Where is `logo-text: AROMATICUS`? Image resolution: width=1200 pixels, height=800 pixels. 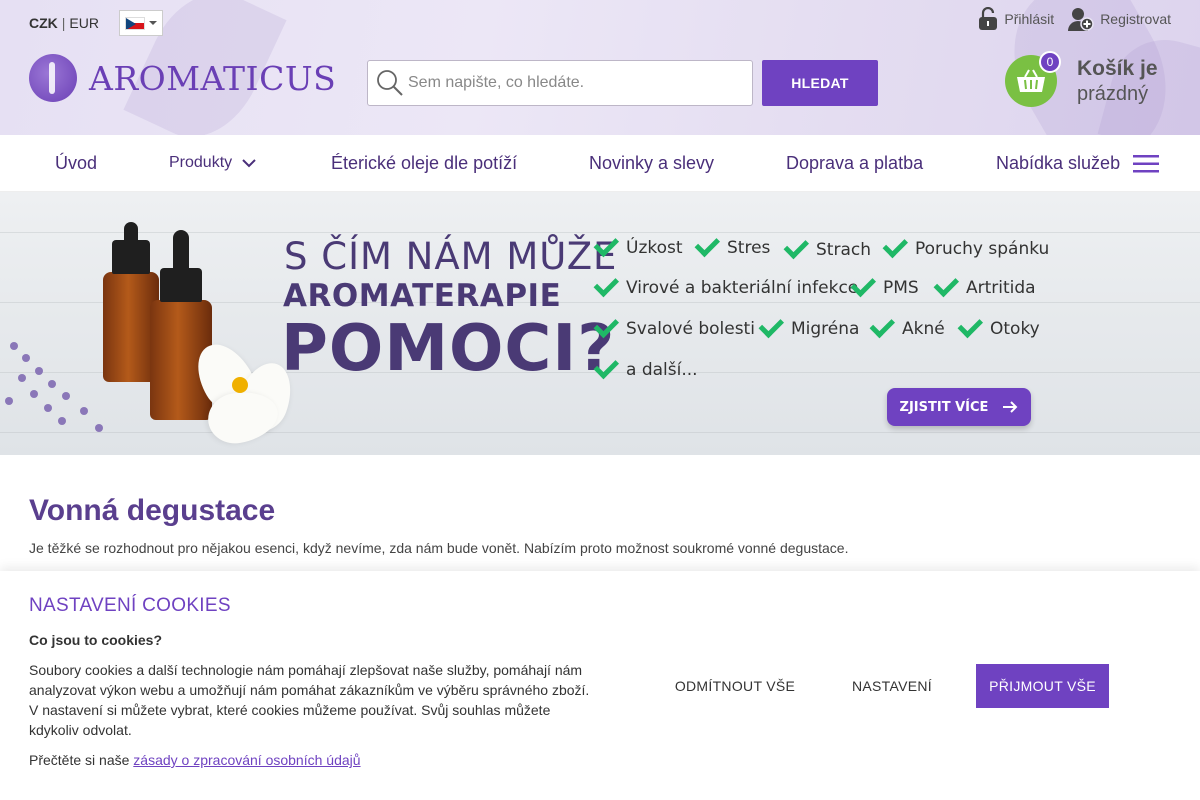 logo-text: AROMATICUS is located at coordinates (213, 78).